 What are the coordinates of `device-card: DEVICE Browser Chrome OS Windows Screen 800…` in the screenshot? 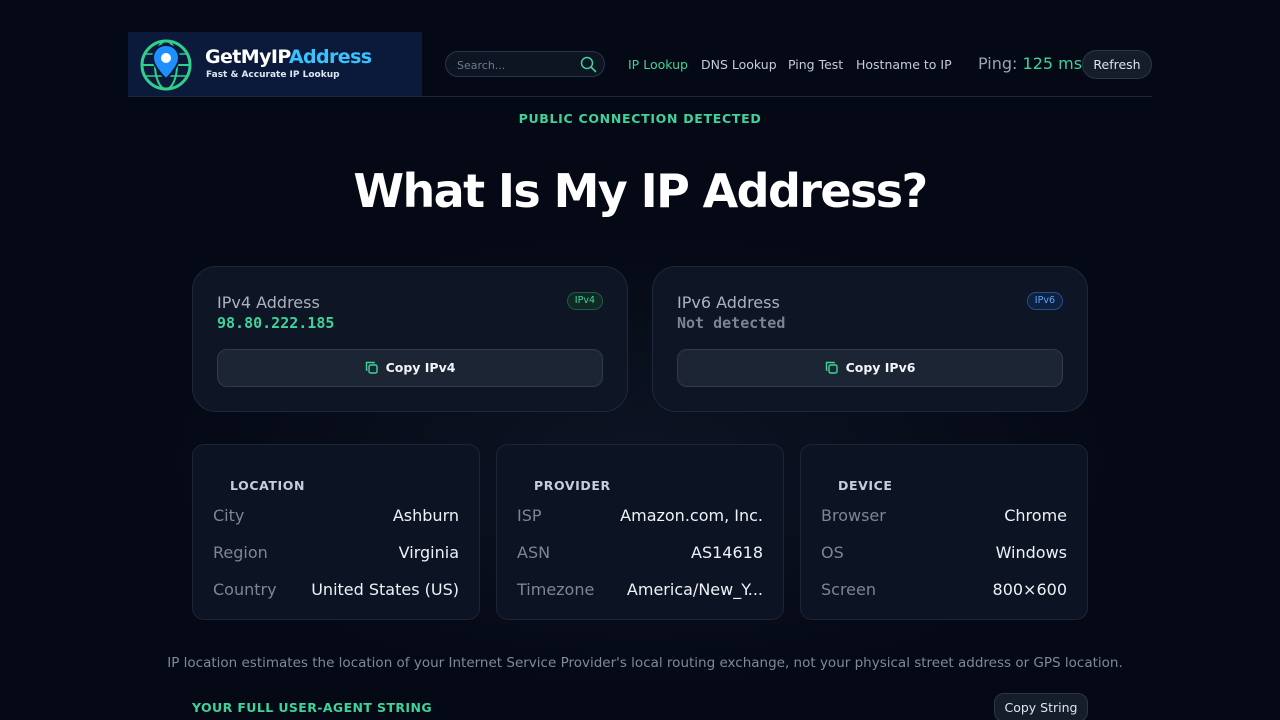 It's located at (944, 532).